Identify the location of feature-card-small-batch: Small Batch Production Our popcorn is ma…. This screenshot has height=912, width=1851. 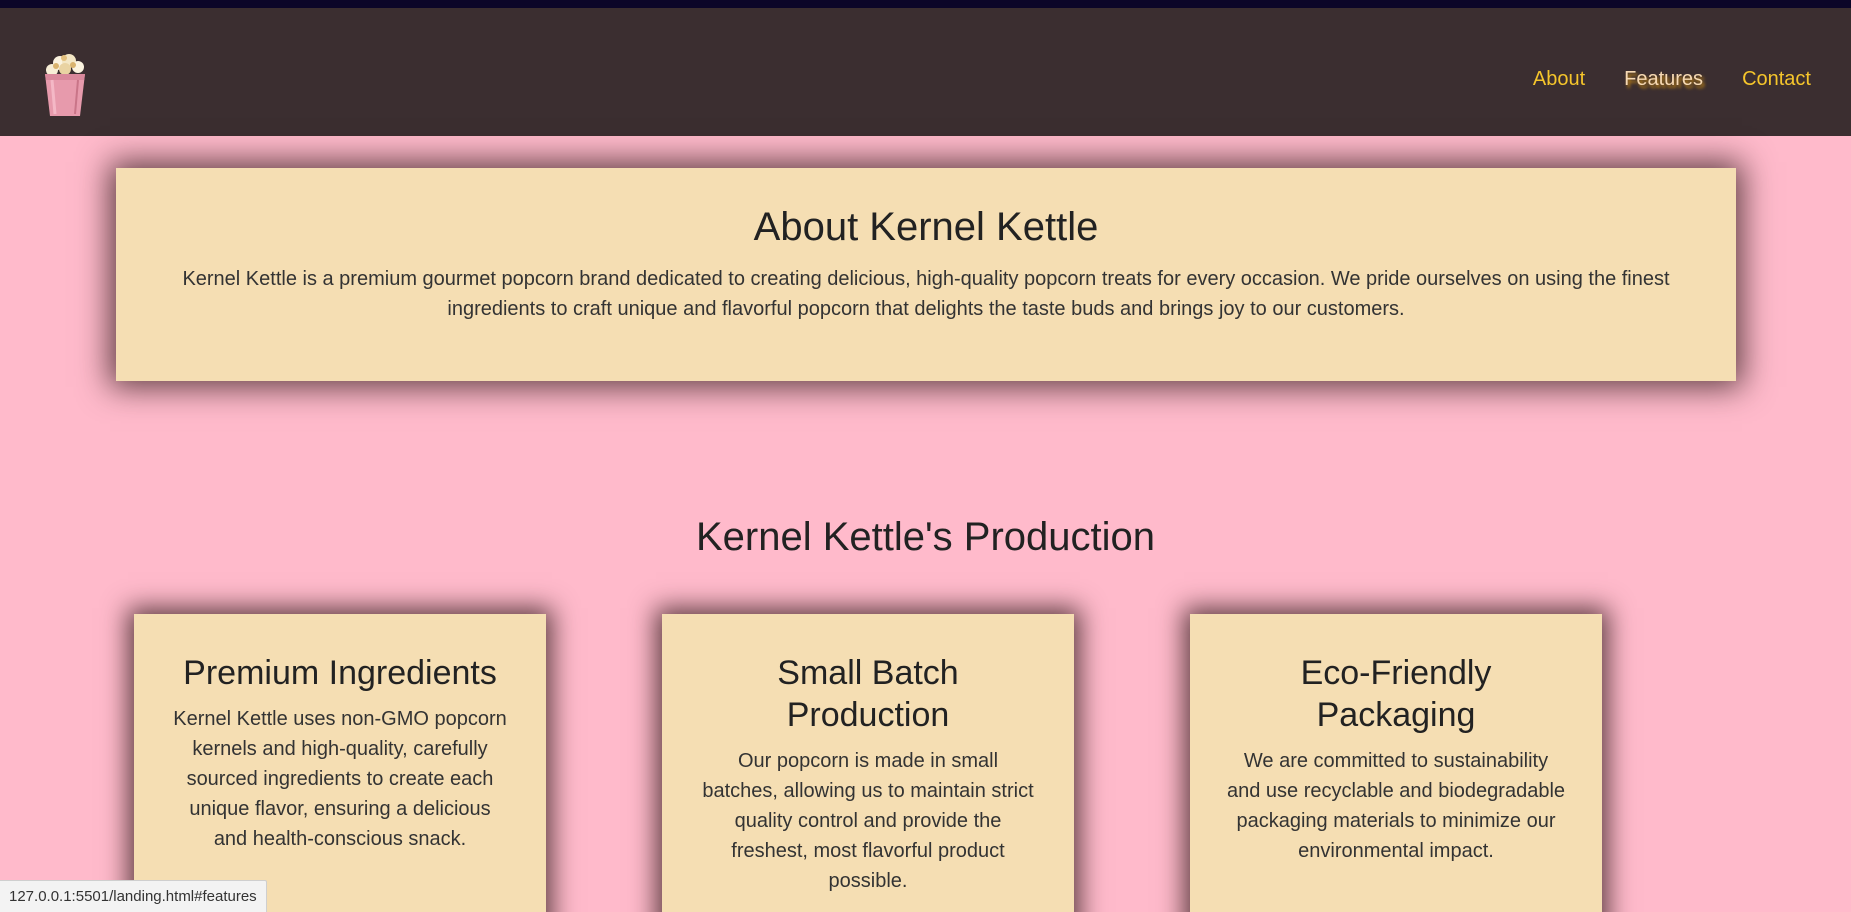
(868, 763).